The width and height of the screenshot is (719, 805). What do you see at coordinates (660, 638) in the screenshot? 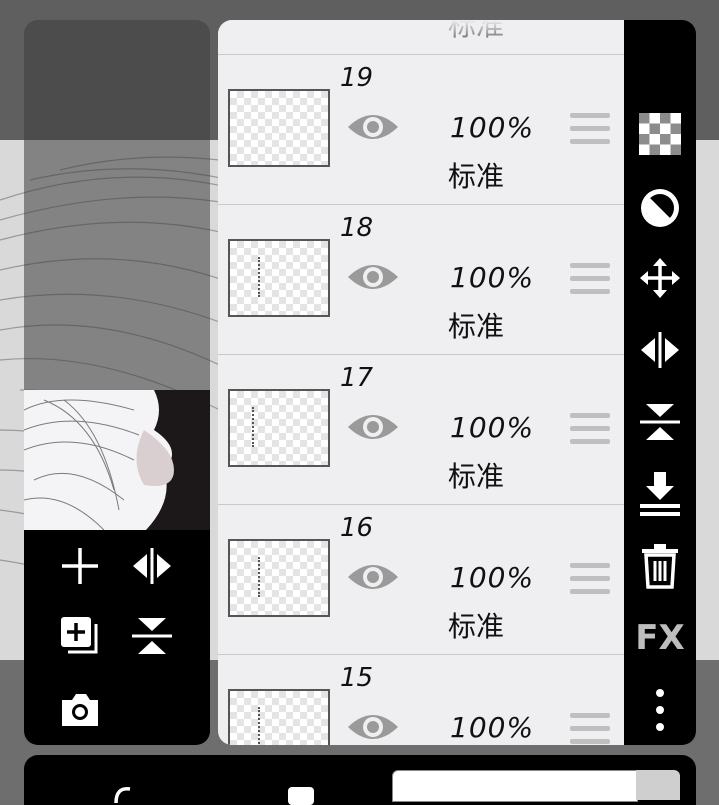
I see `fx-icon: FX` at bounding box center [660, 638].